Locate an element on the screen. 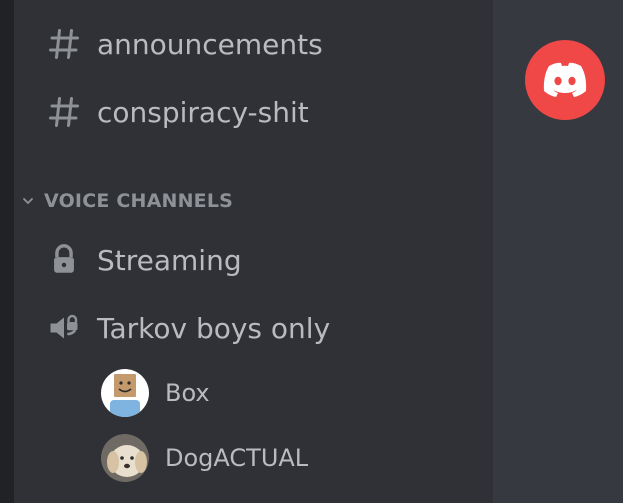  voice-user-dogactual: DogACTUAL is located at coordinates (204, 458).